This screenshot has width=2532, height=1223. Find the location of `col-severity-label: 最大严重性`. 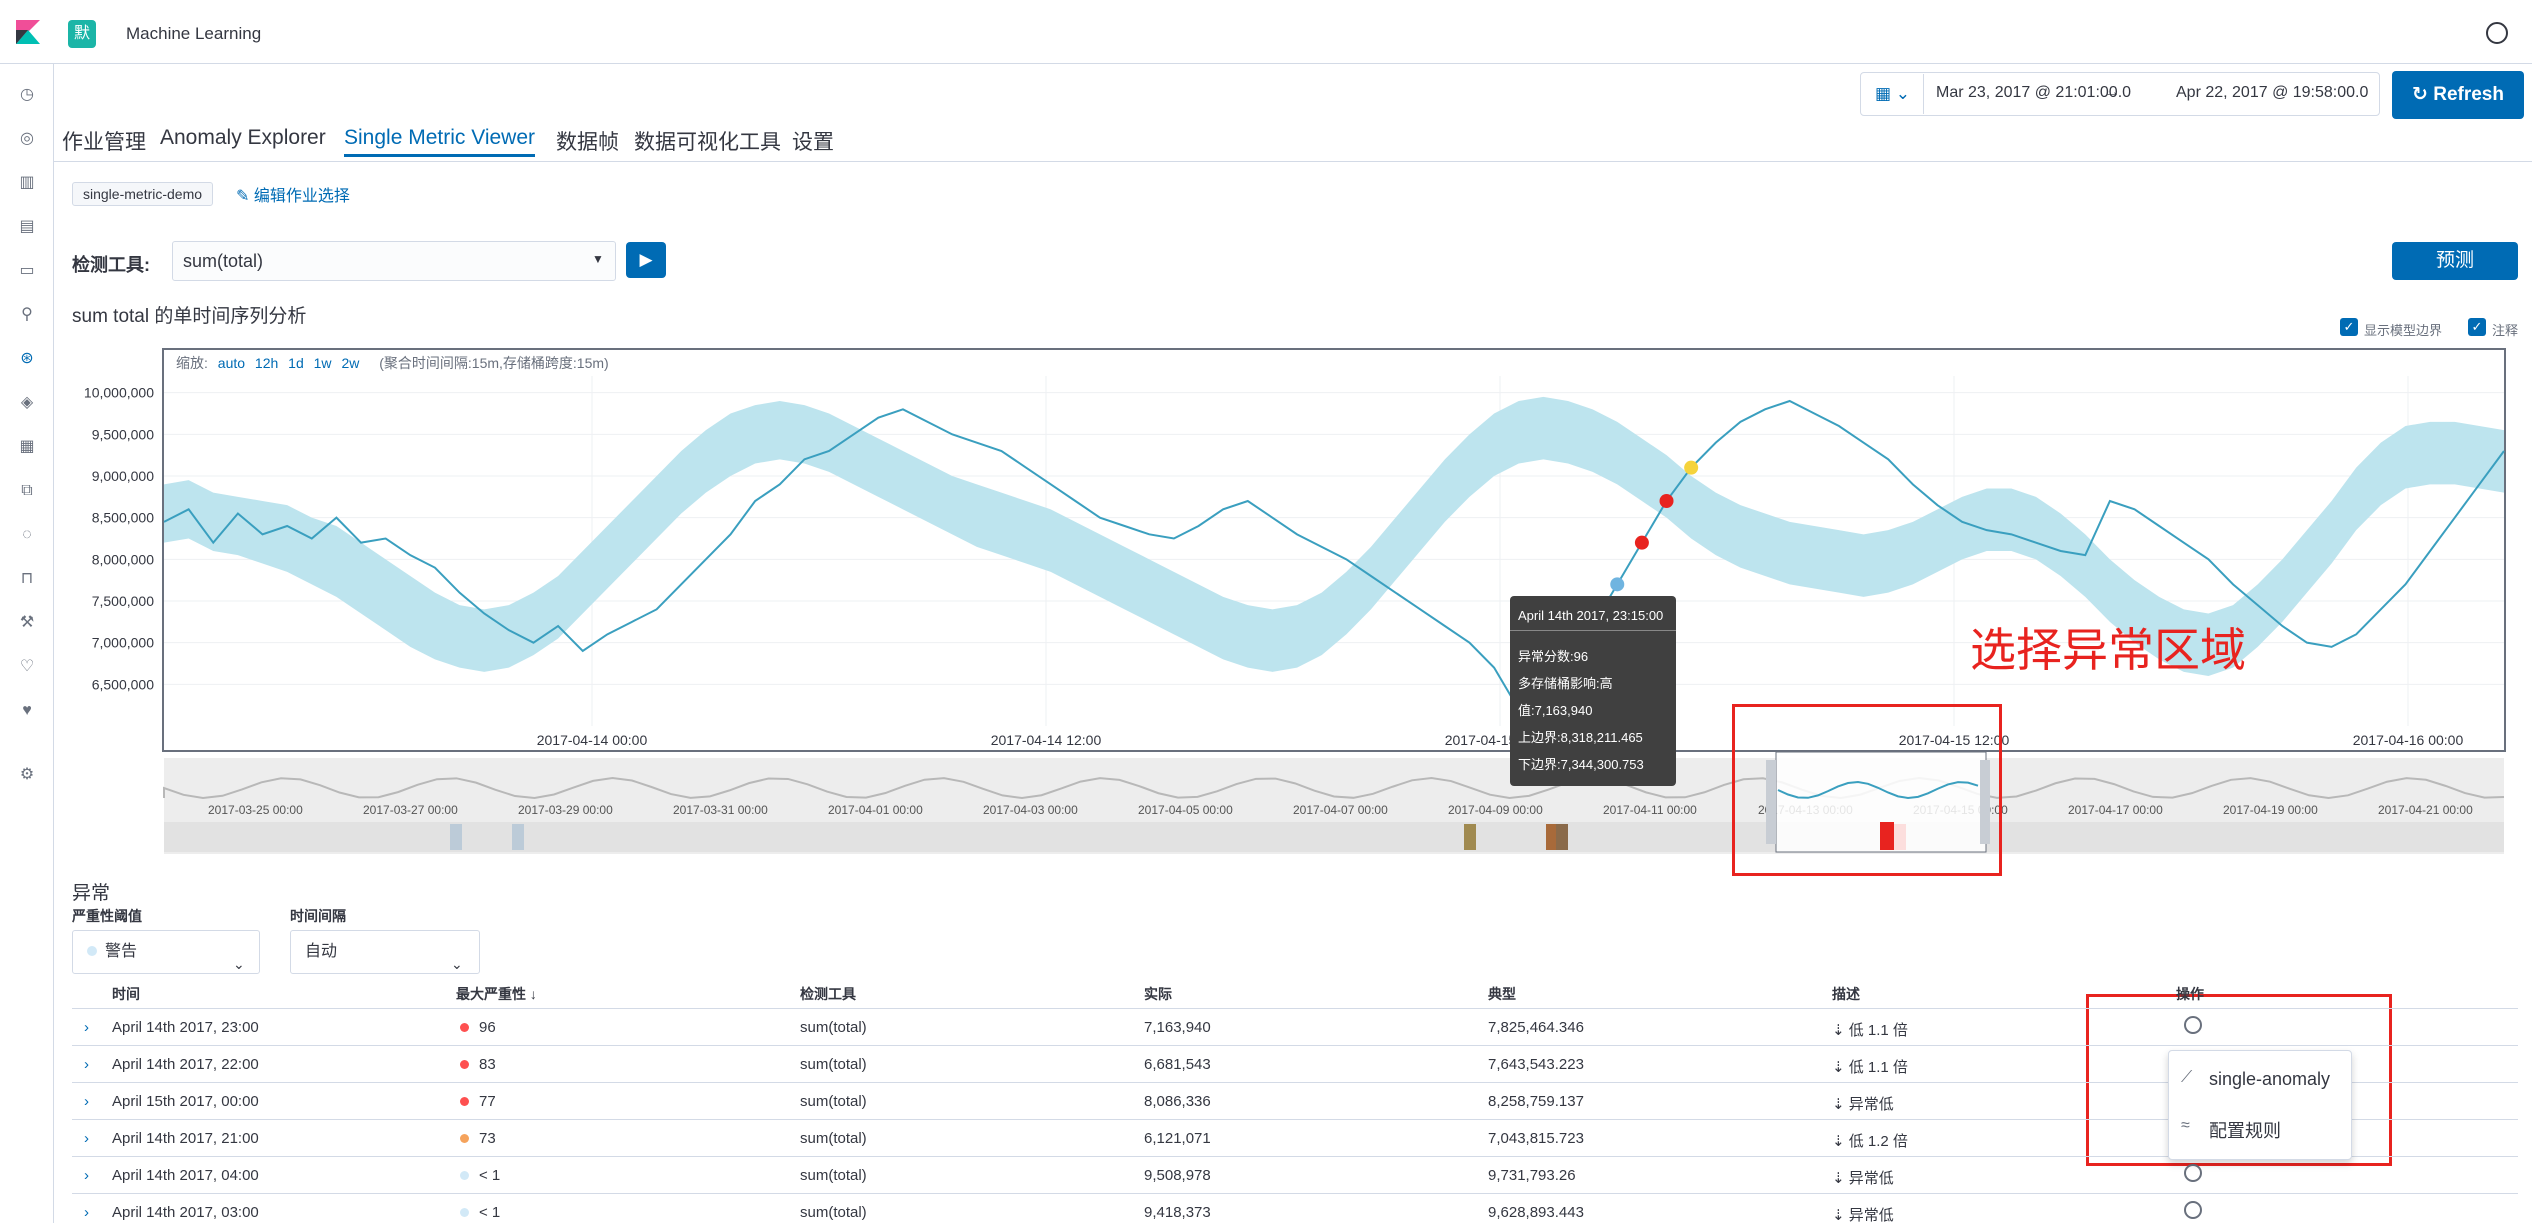

col-severity-label: 最大严重性 is located at coordinates (491, 994).